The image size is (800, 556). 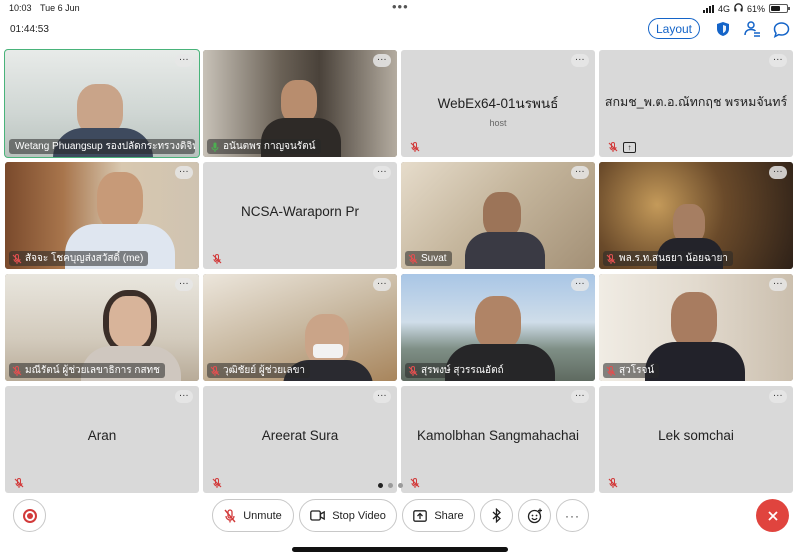 I want to click on page-dot-active, so click(x=380, y=485).